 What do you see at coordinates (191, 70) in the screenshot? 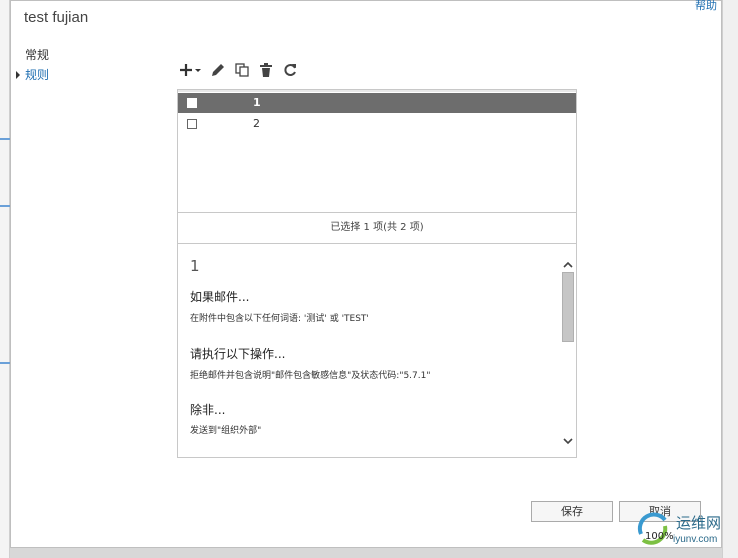
I see `add-icon` at bounding box center [191, 70].